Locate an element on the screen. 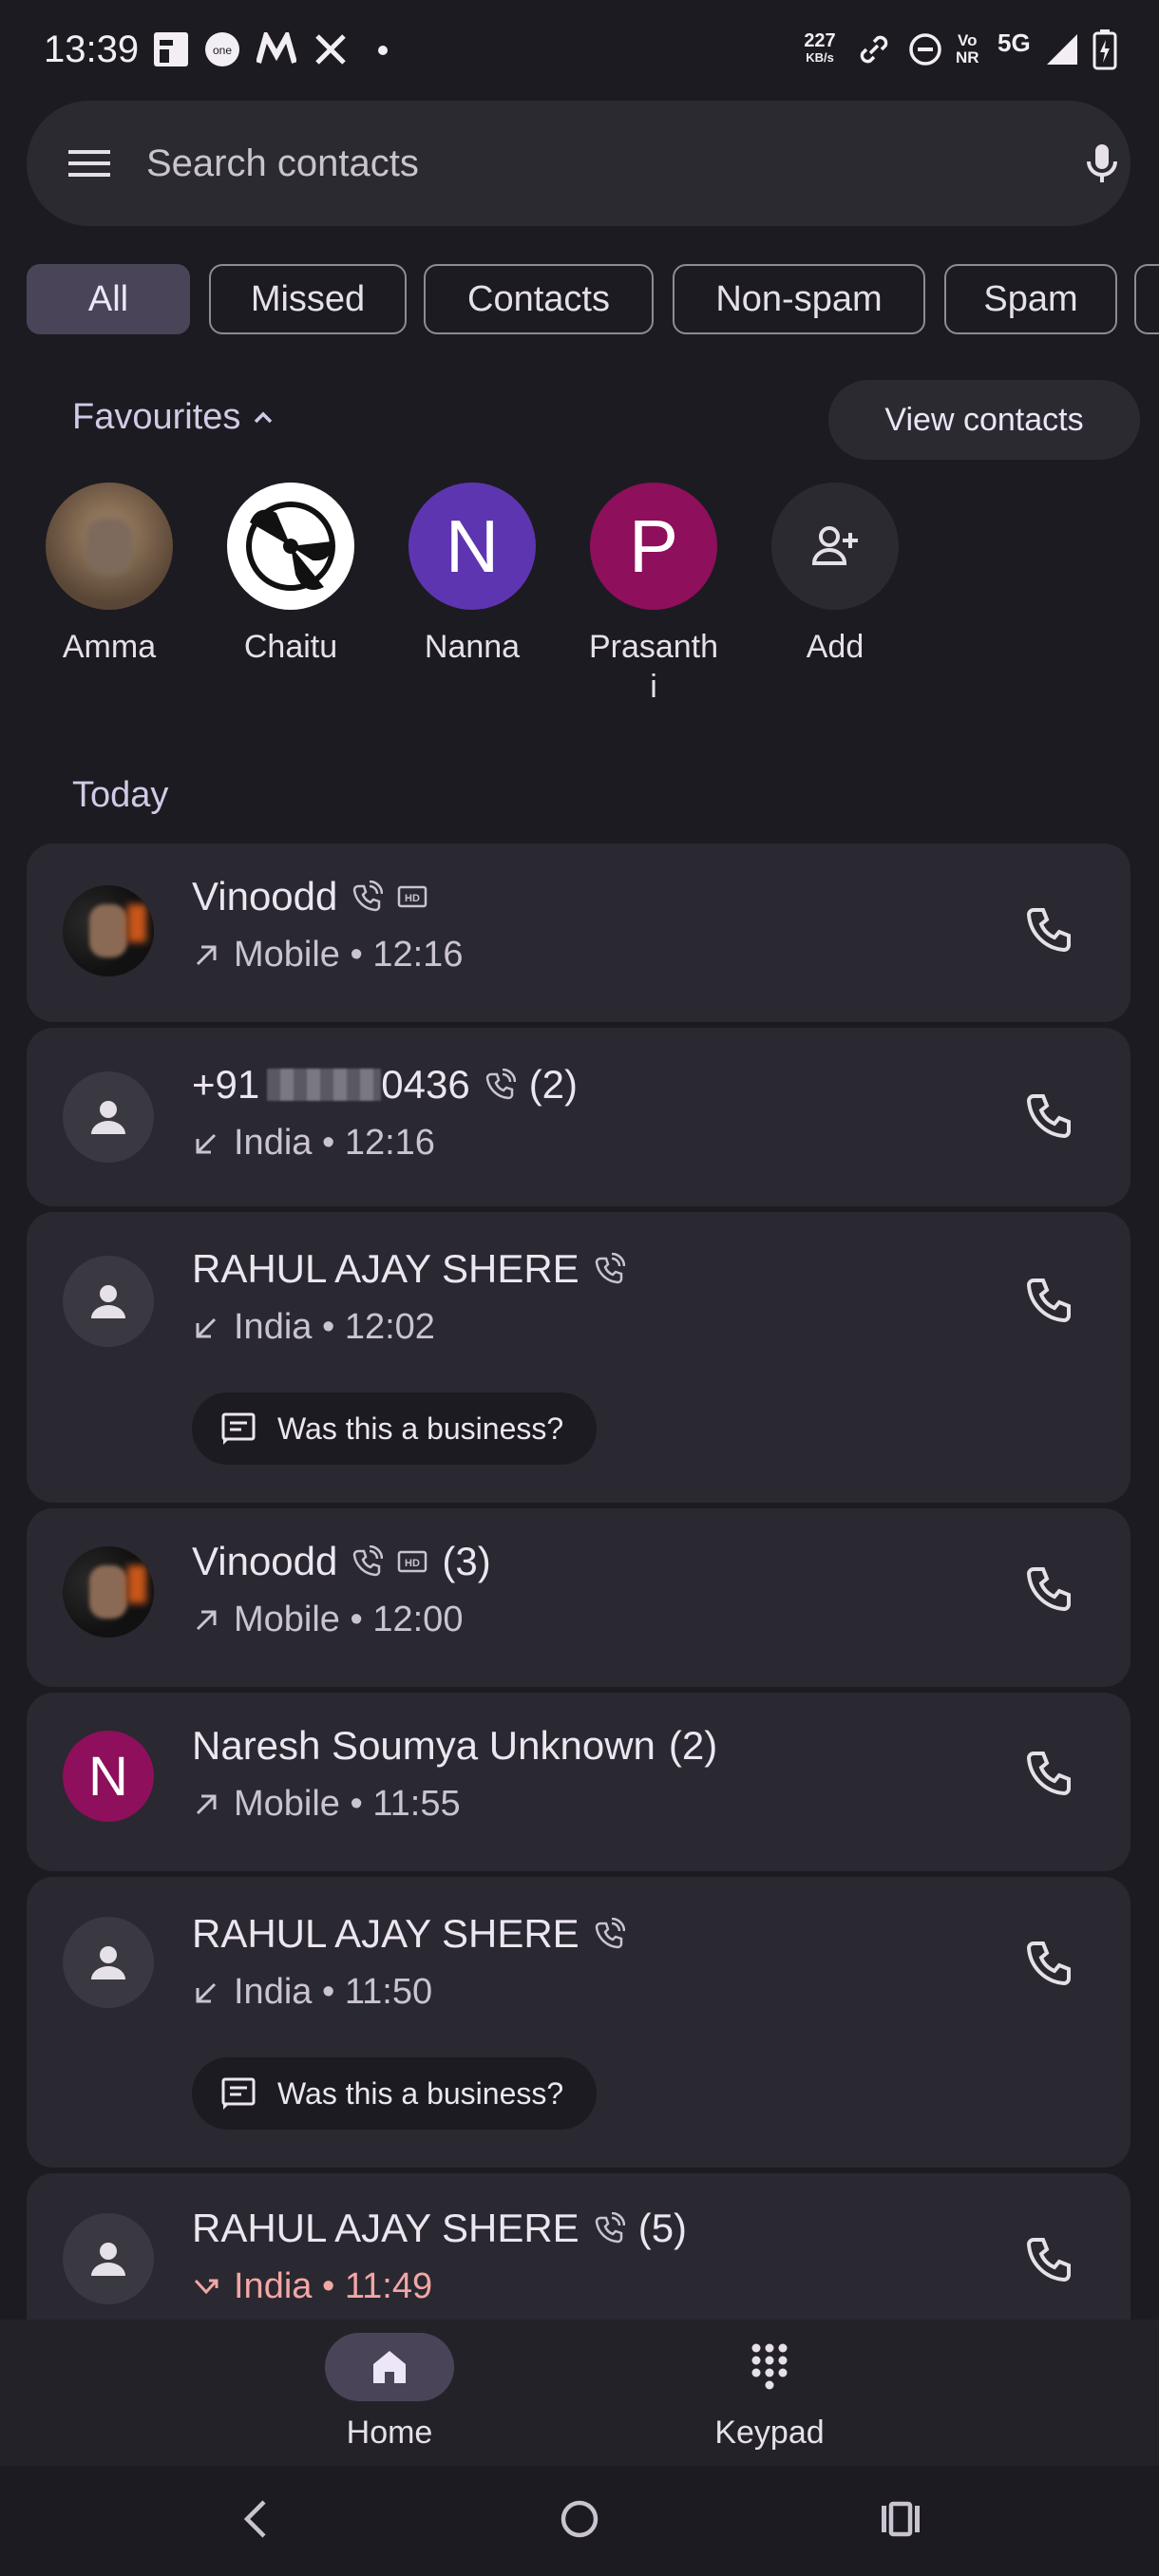 The image size is (1159, 2576). bottom-navigation: Home Keypad is located at coordinates (579, 2393).